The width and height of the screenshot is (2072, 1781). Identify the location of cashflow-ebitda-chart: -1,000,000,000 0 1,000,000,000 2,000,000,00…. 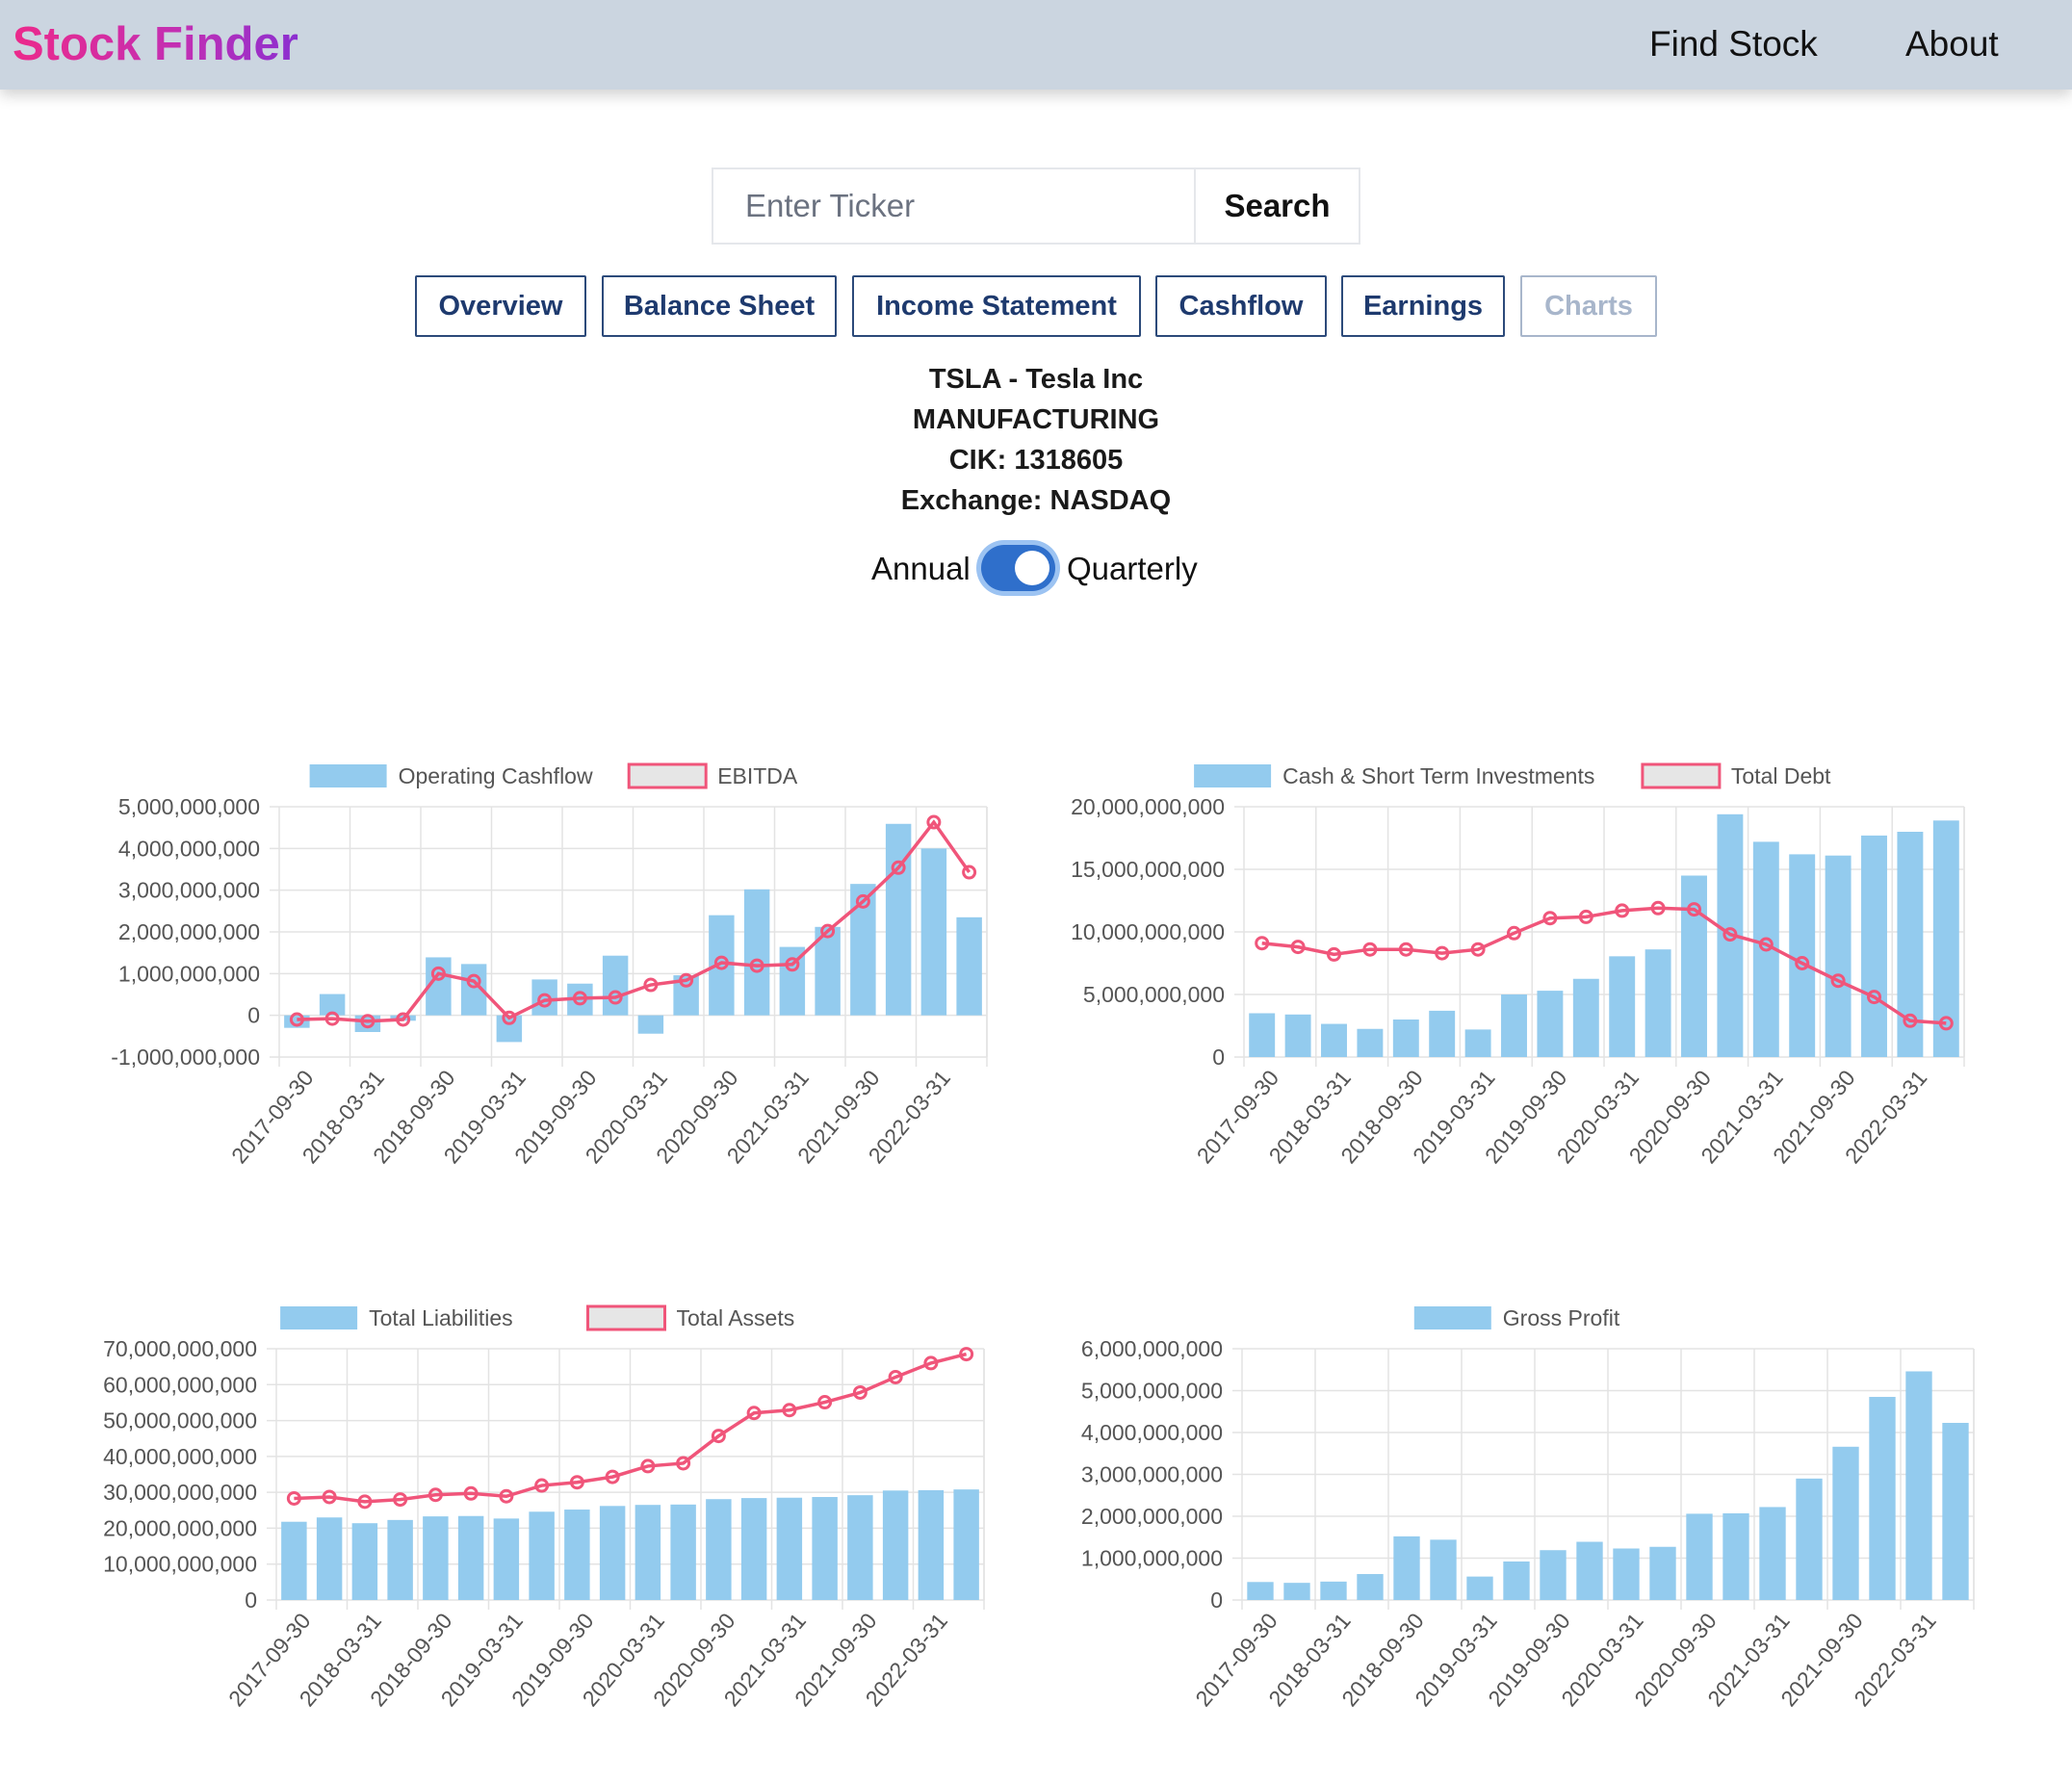
(549, 965).